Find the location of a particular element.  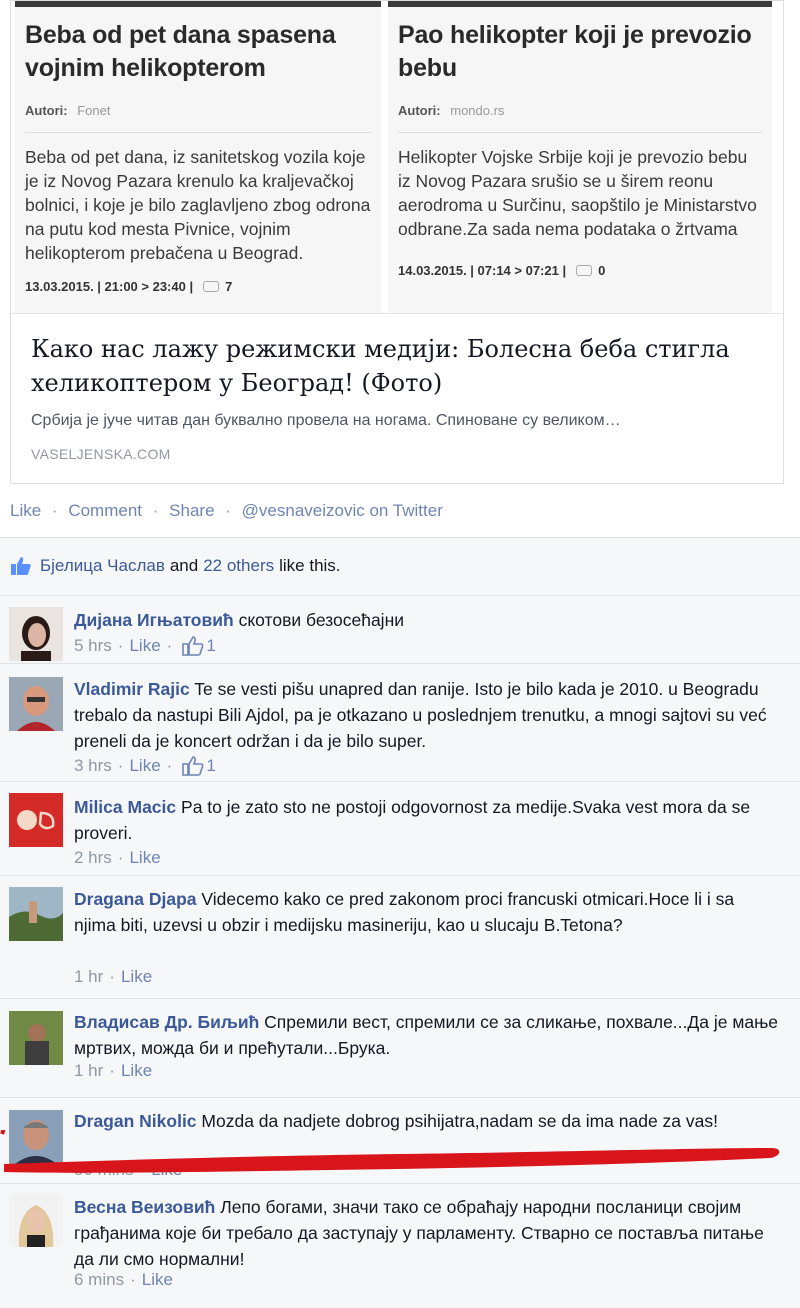

comment-time: 5 hrs is located at coordinates (93, 646).